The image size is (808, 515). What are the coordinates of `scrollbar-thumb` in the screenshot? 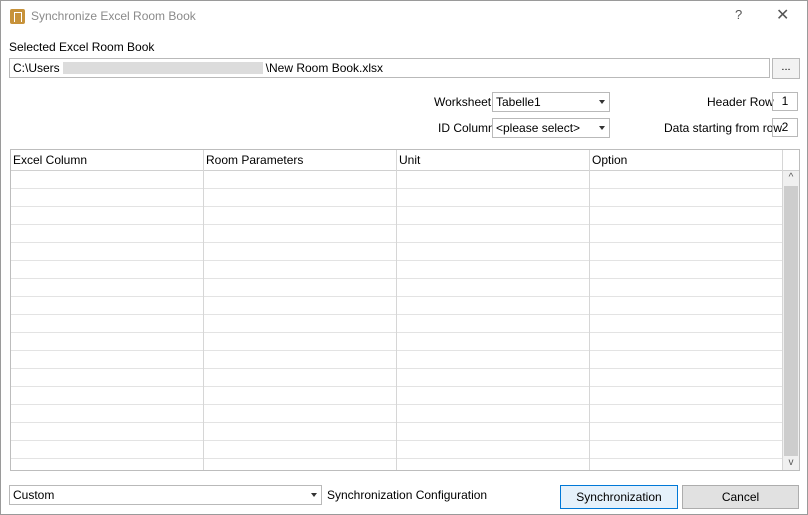 It's located at (791, 321).